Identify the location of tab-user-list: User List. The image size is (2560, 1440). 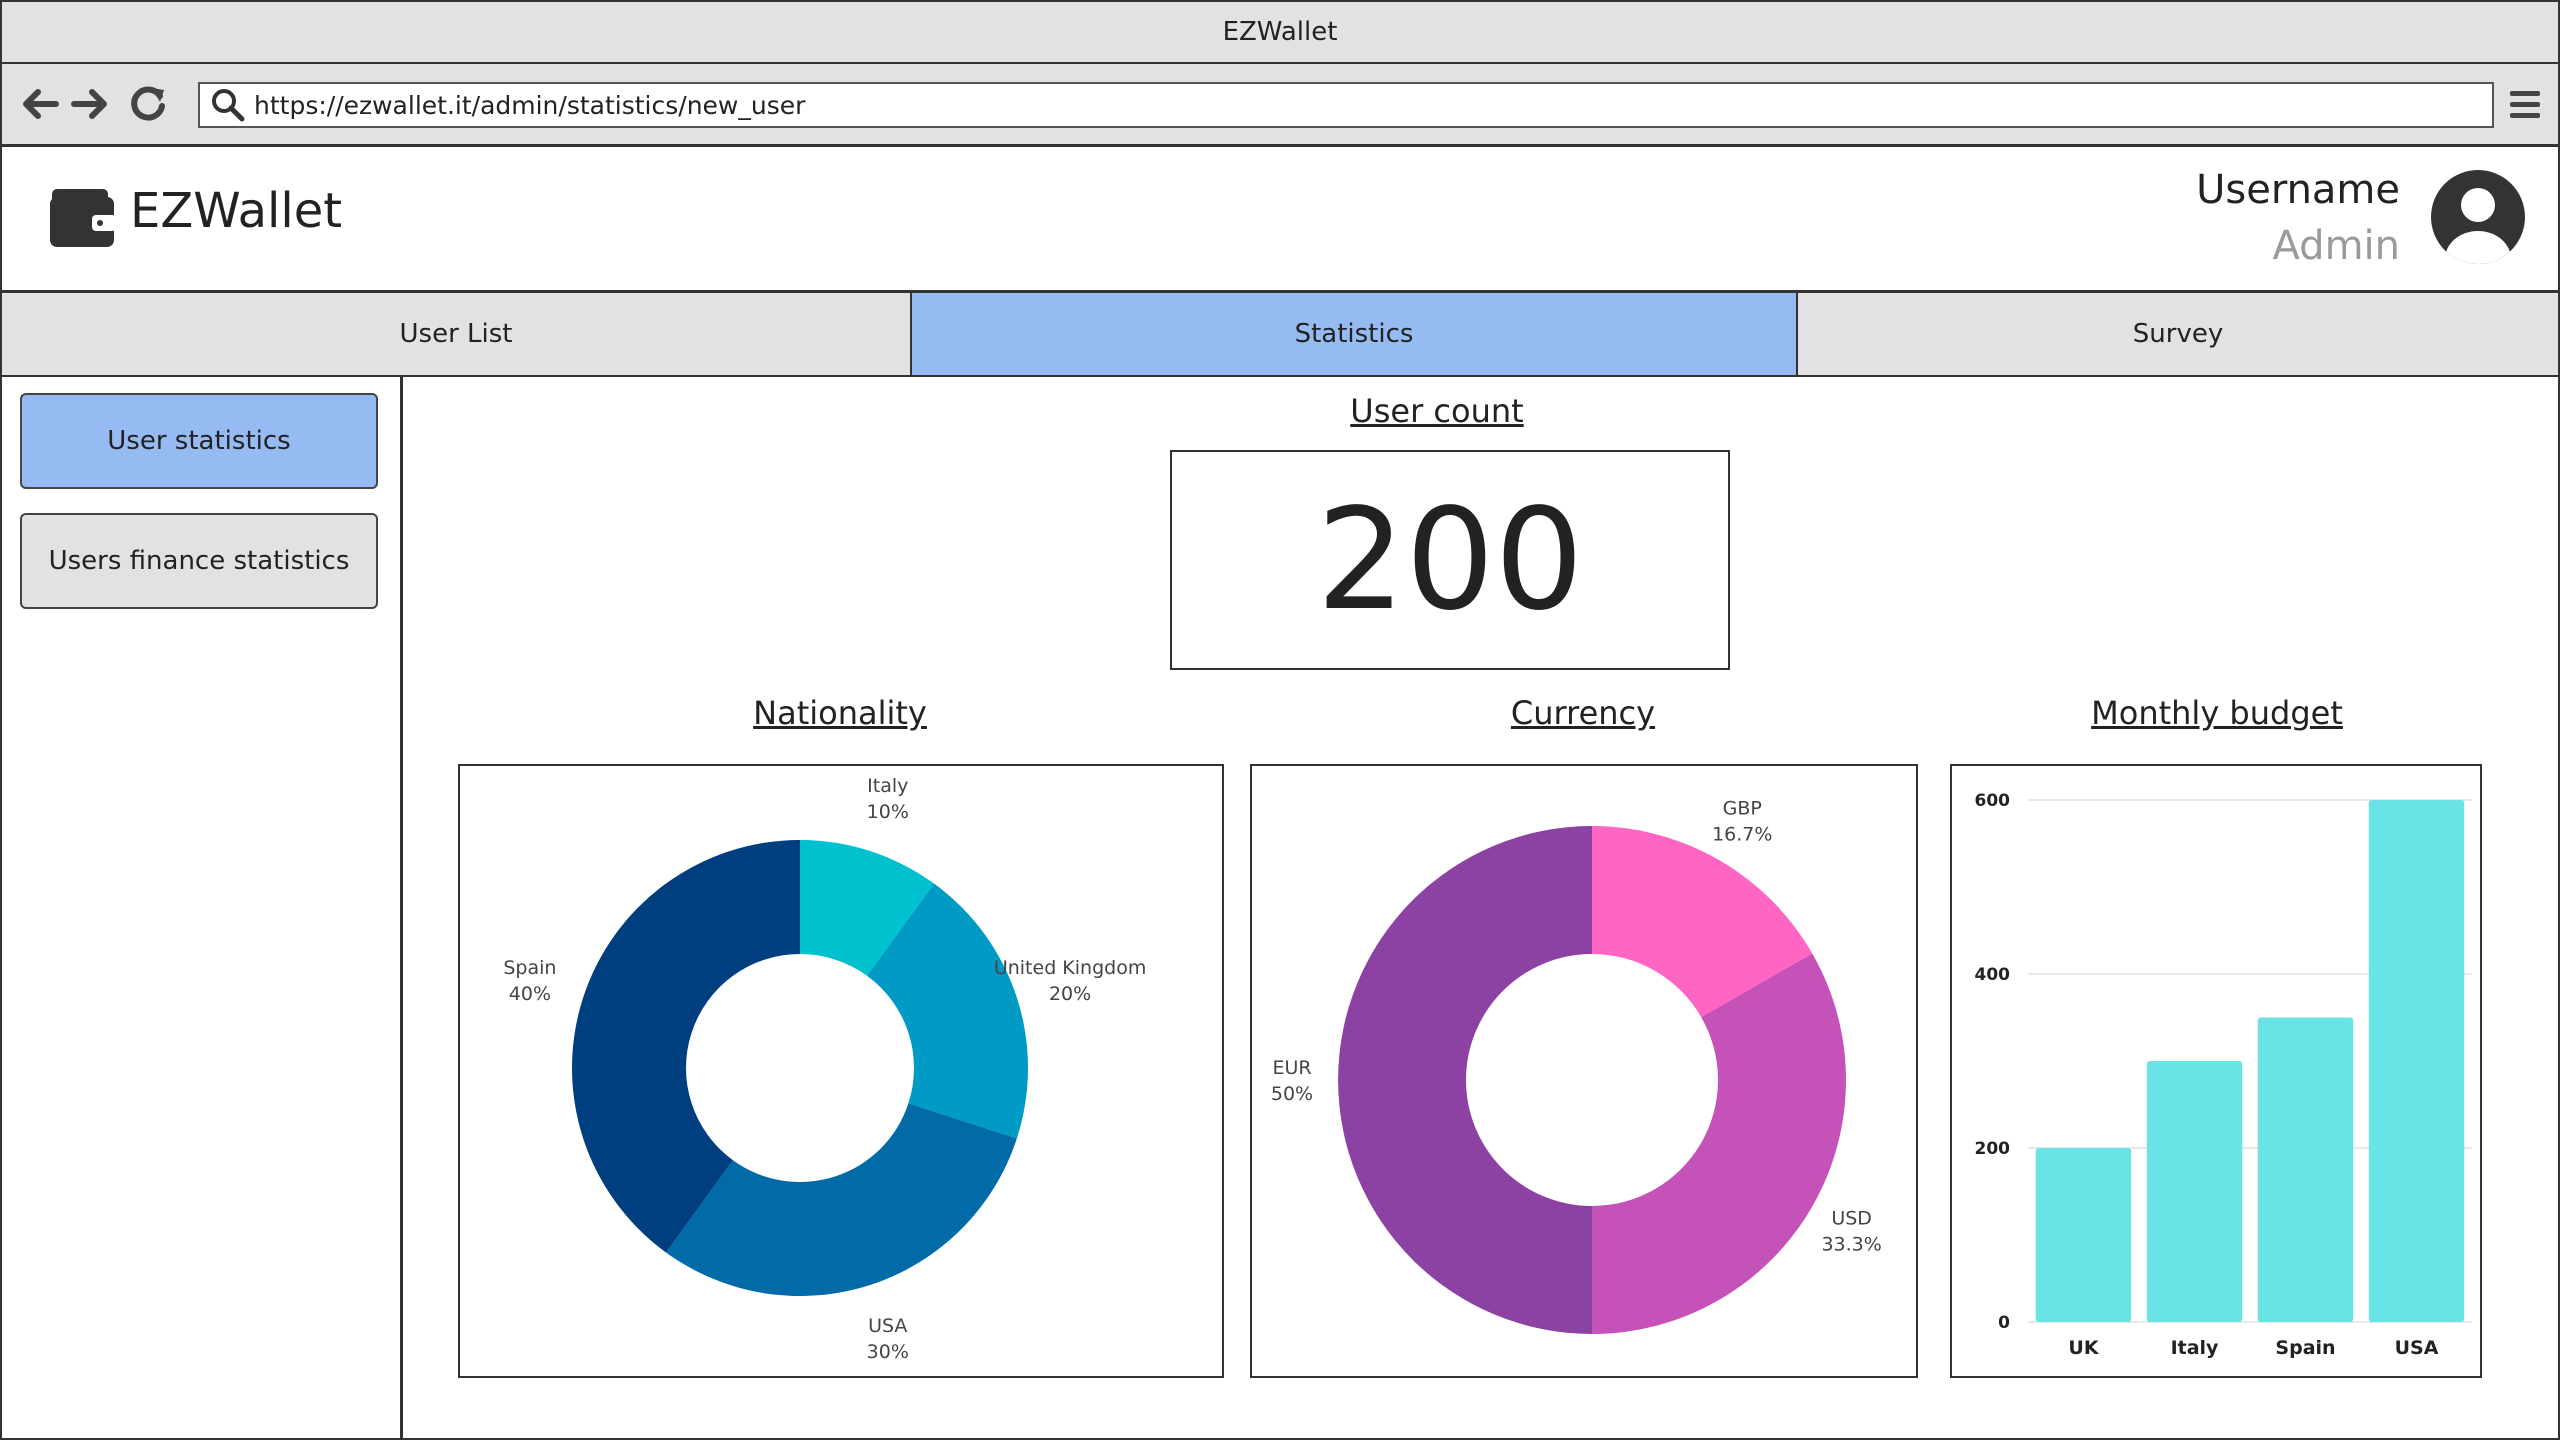
(457, 334).